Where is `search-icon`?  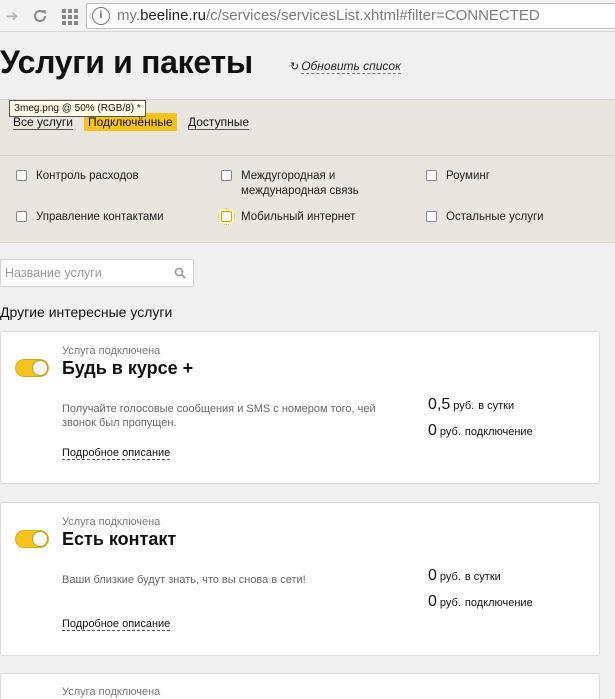 search-icon is located at coordinates (180, 273).